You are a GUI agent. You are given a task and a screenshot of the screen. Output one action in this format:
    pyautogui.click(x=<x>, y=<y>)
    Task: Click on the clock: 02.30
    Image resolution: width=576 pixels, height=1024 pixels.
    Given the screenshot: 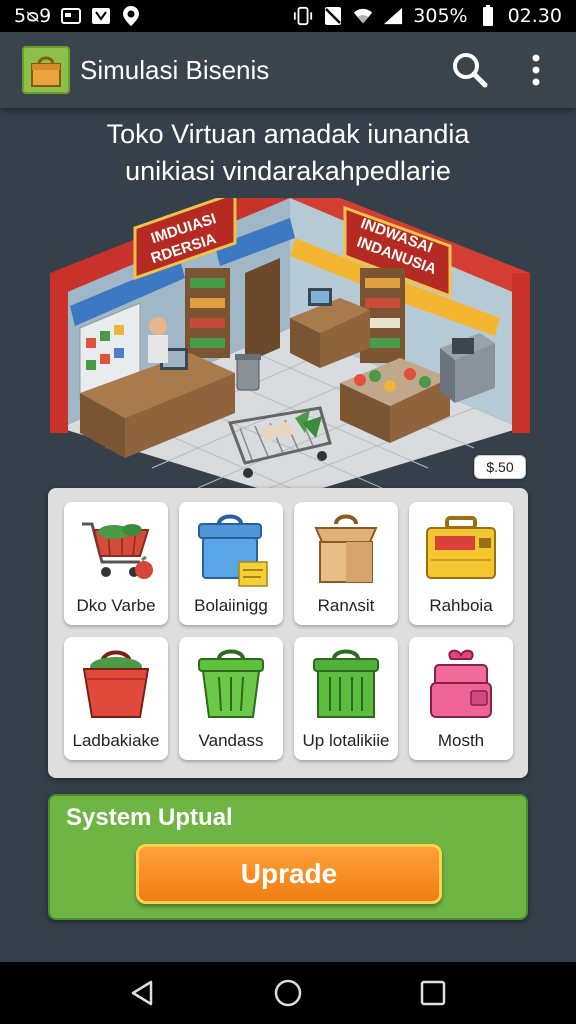 What is the action you would take?
    pyautogui.click(x=534, y=16)
    